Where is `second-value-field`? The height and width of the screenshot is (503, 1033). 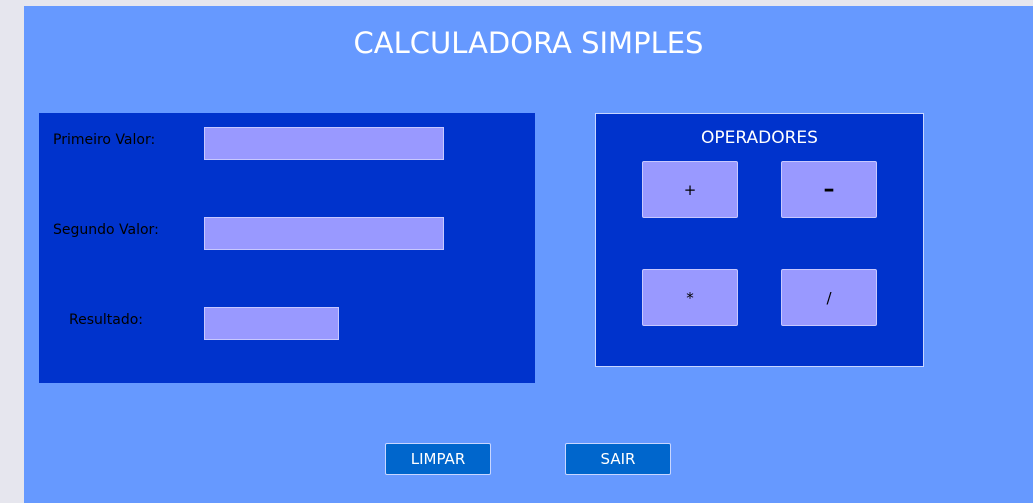
second-value-field is located at coordinates (324, 233).